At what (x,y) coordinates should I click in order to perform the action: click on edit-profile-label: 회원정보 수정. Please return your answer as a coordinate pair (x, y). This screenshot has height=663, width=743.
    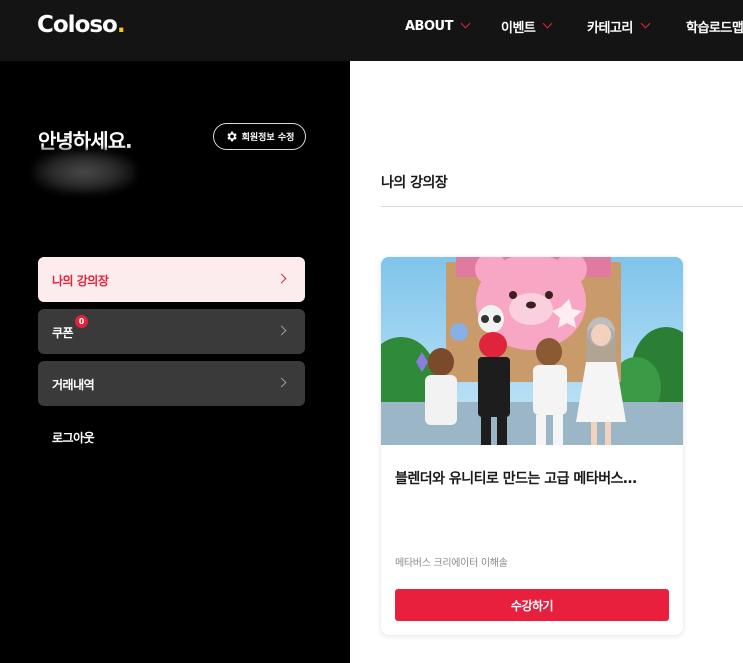
    Looking at the image, I should click on (268, 138).